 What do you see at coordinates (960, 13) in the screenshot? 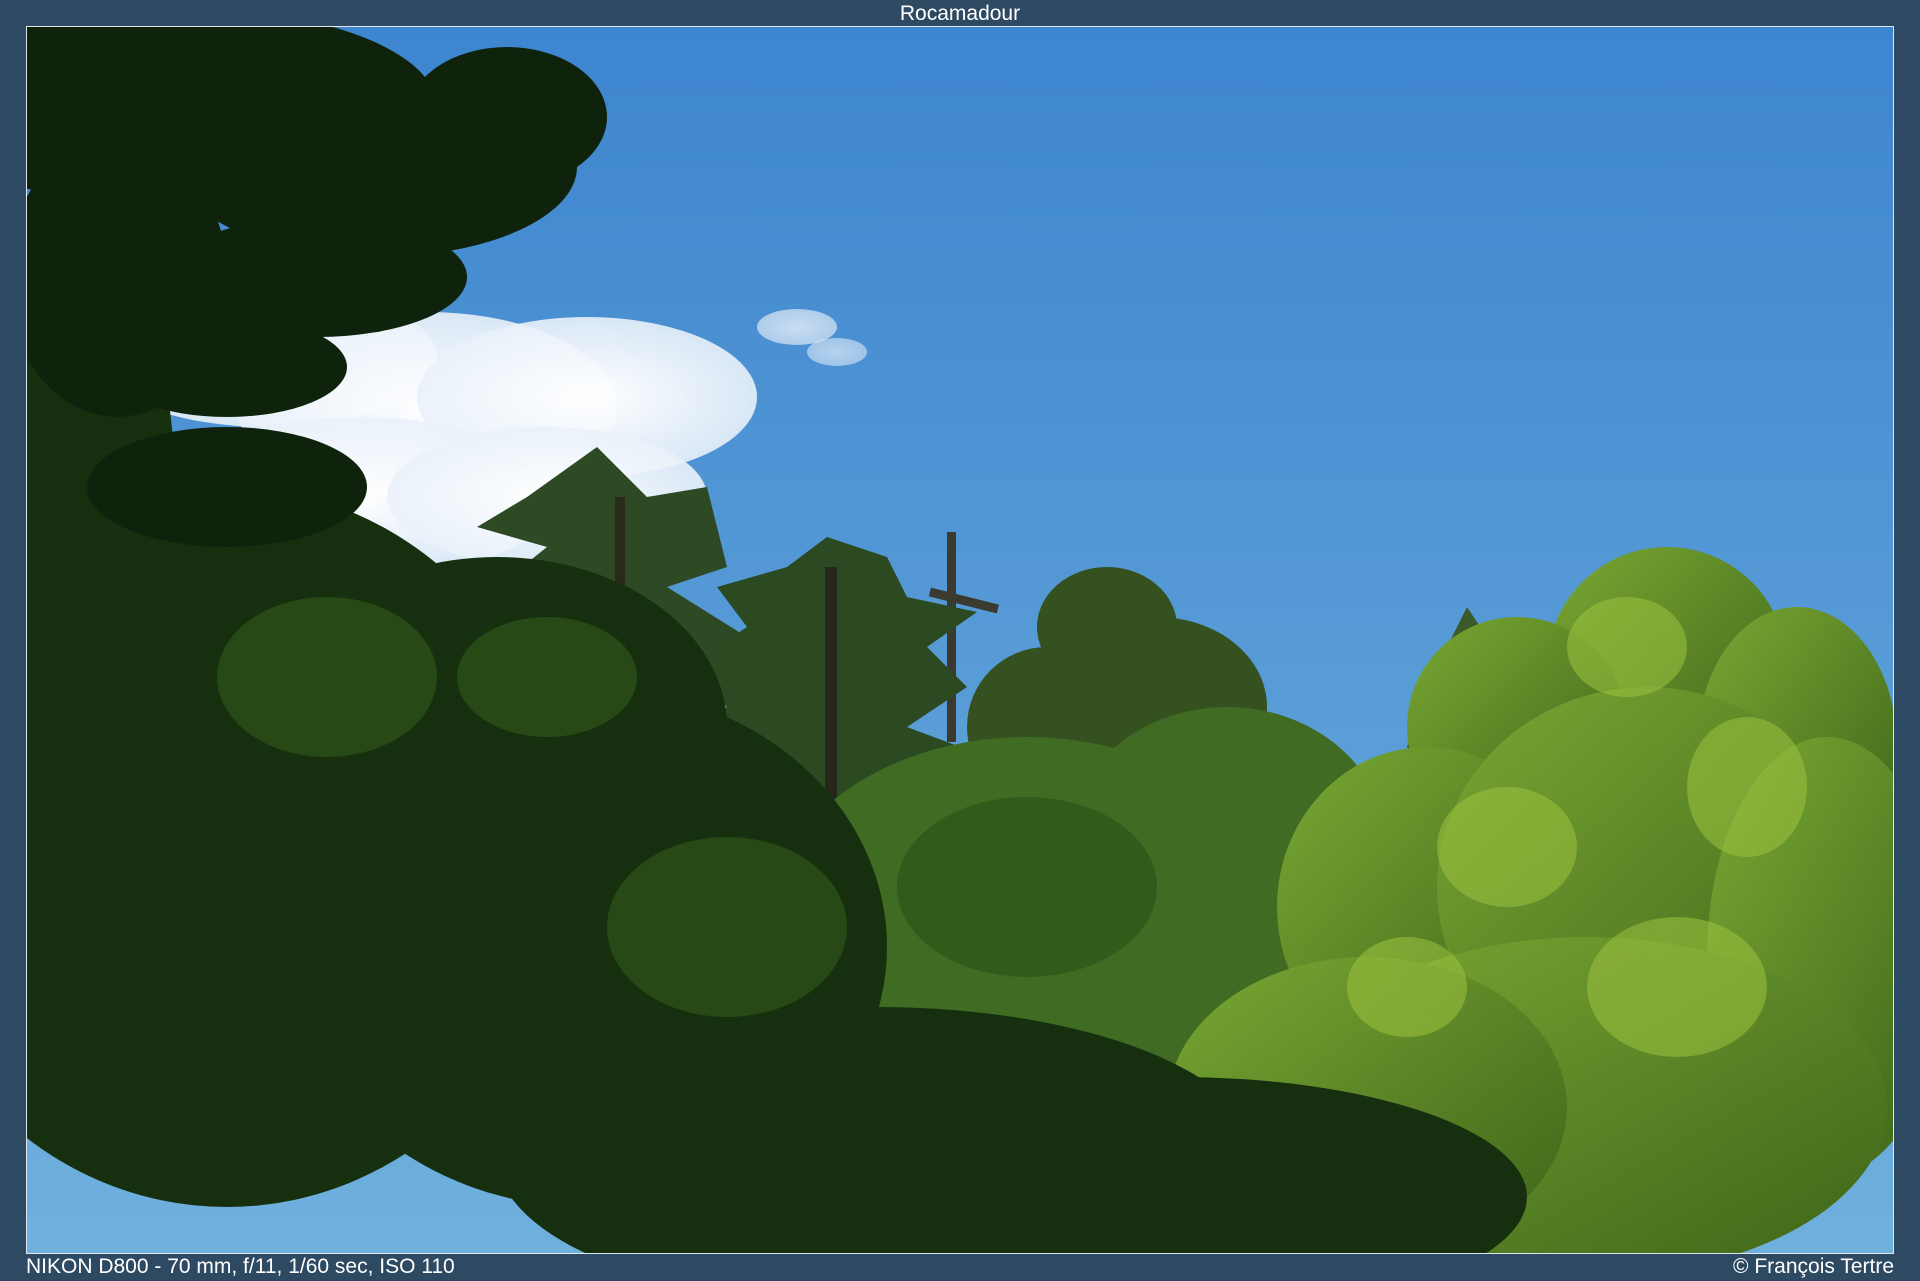
I see `photo-title: Rocamadour` at bounding box center [960, 13].